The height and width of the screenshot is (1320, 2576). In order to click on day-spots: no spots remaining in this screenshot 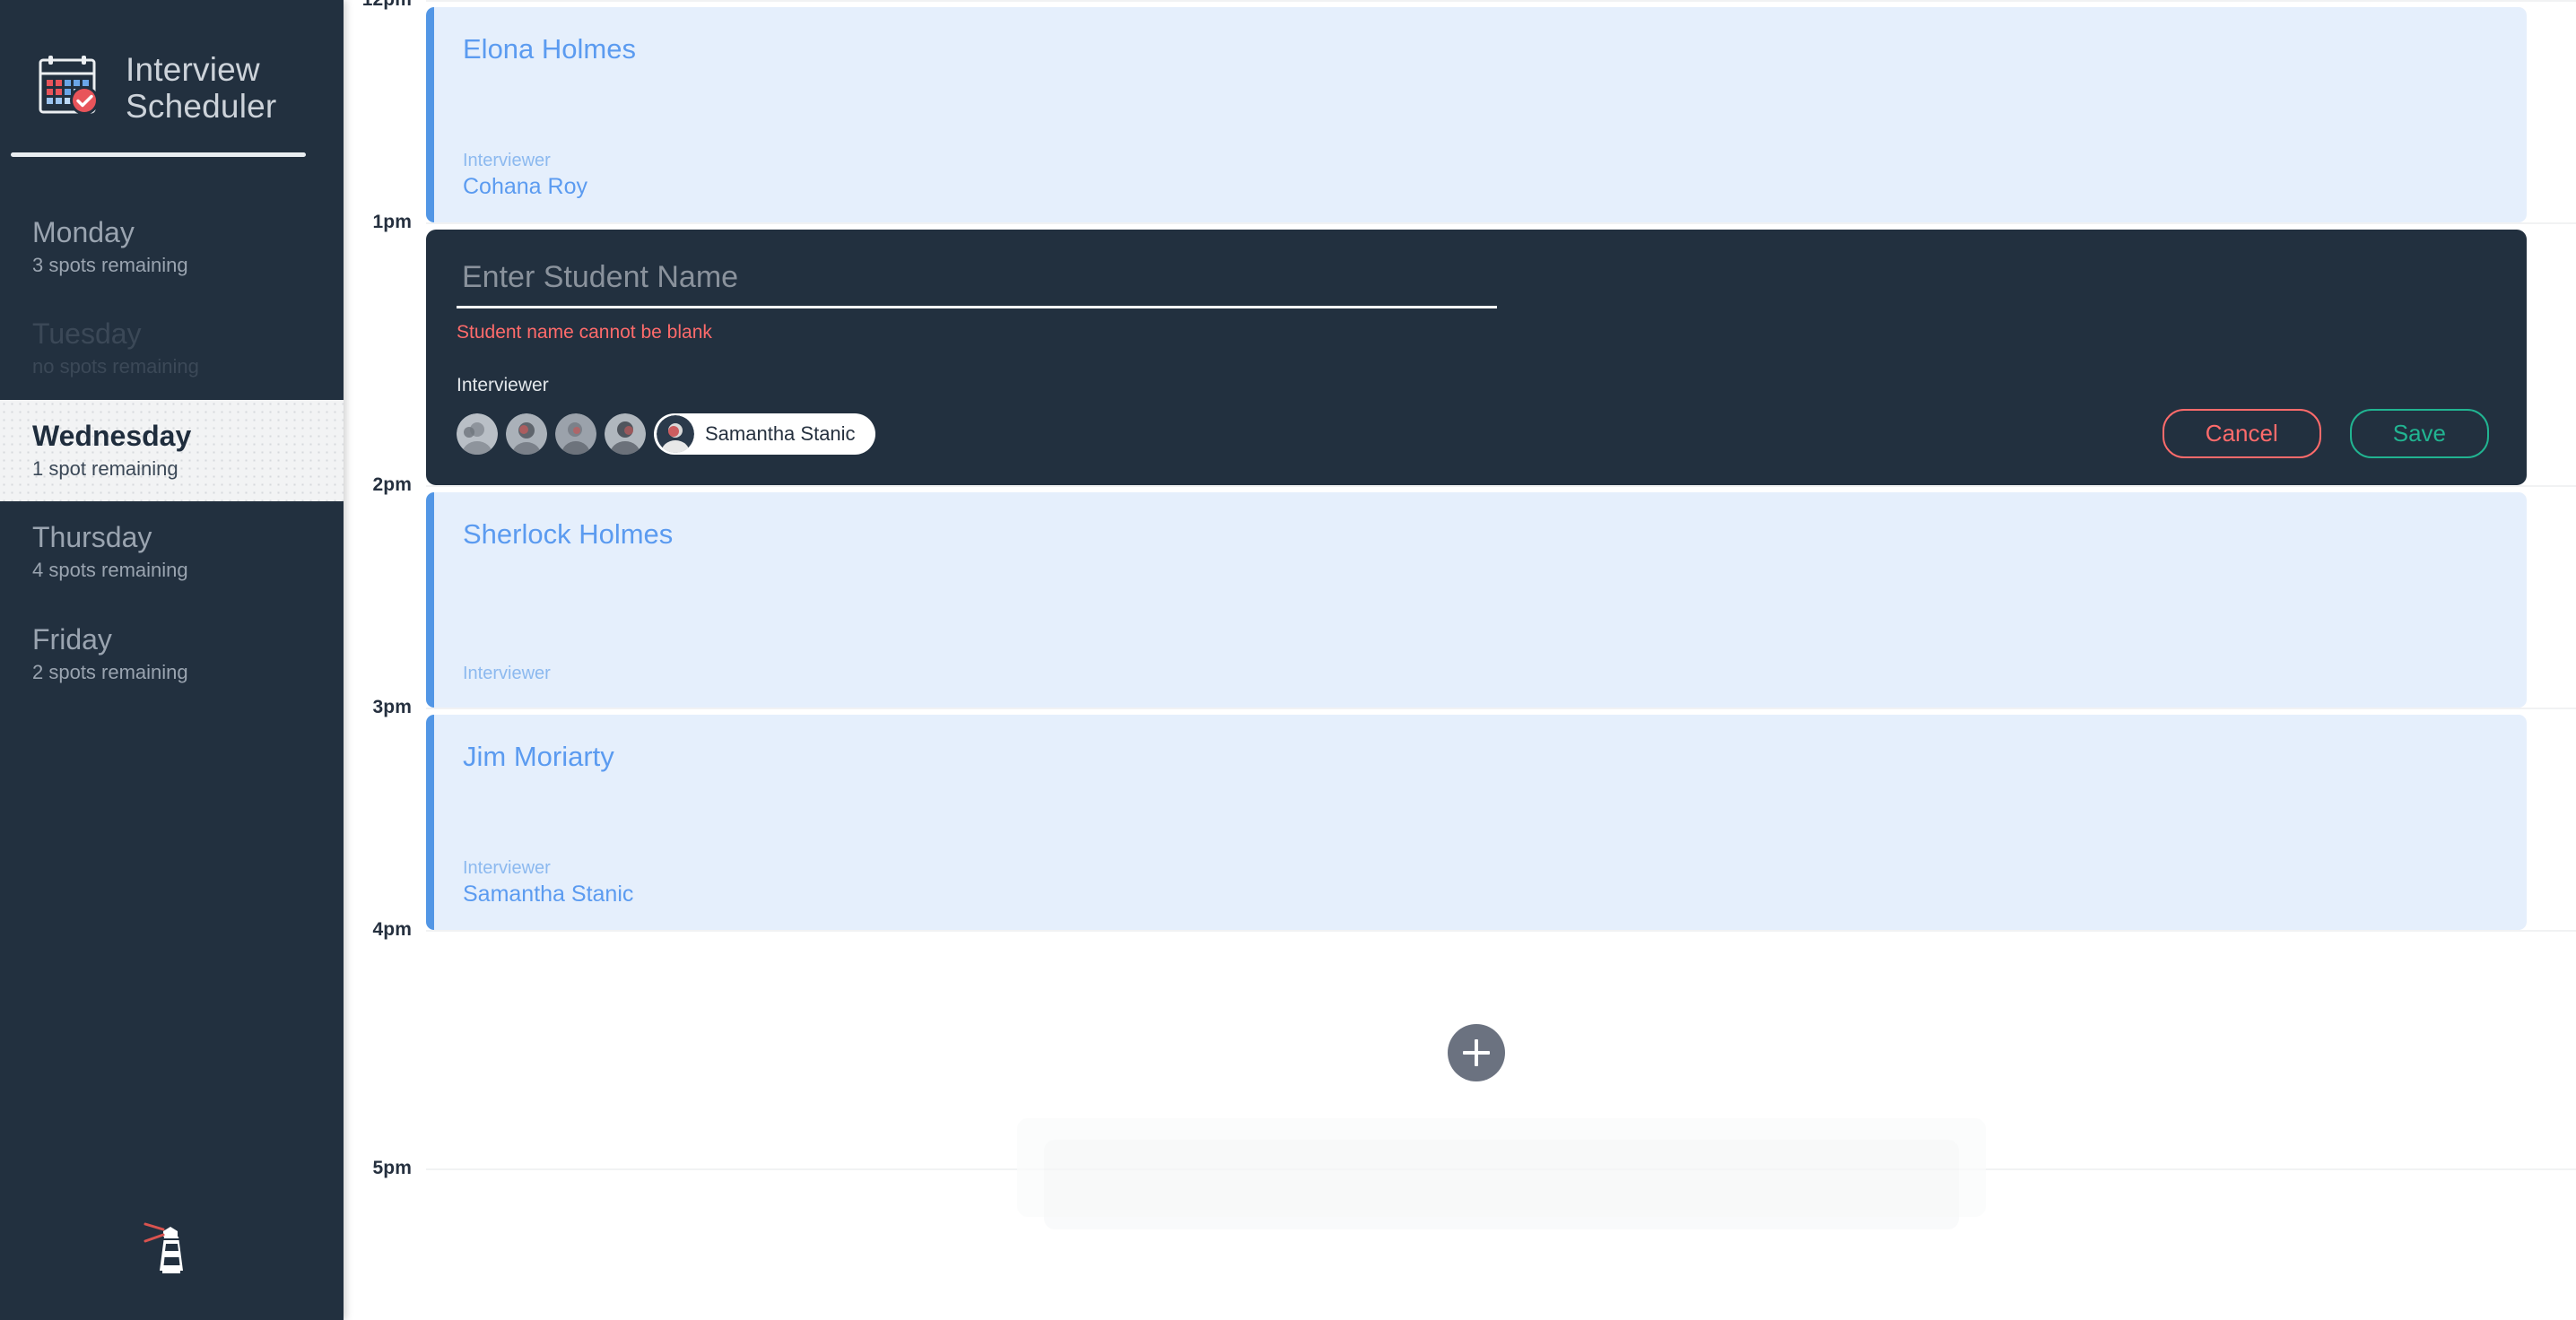, I will do `click(115, 367)`.